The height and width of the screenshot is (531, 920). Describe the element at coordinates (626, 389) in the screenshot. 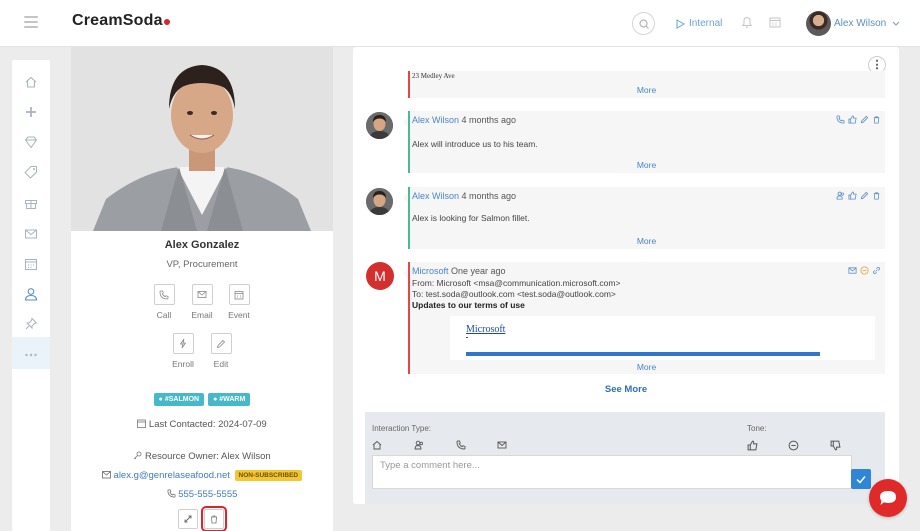

I see `see-more-link: See More` at that location.